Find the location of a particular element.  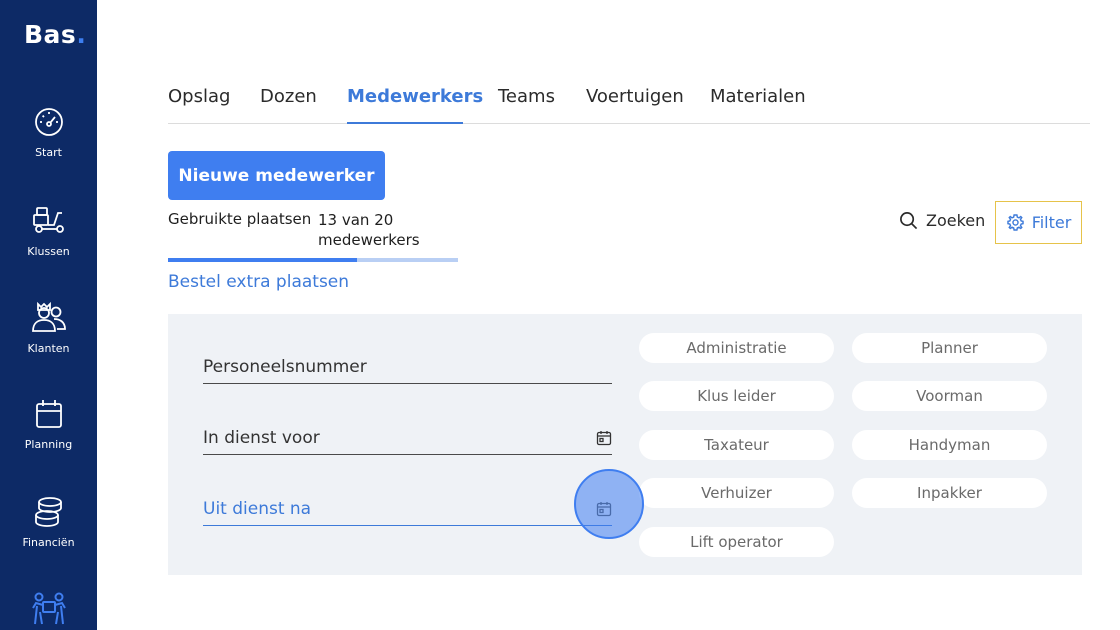

moving-truck-icon is located at coordinates (48, 220).